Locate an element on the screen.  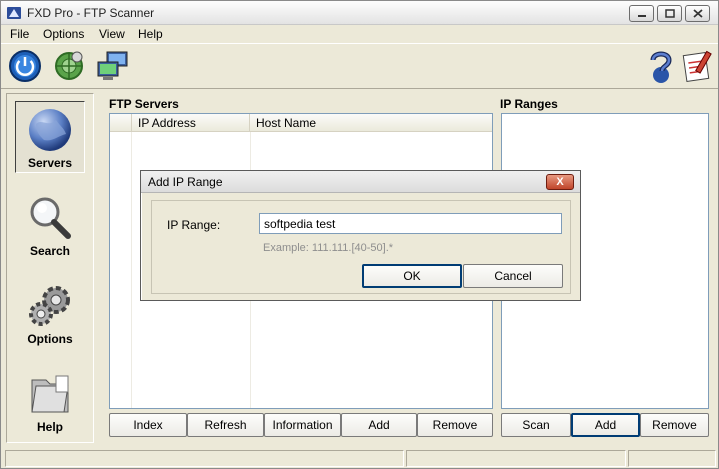
ftp-servers-title: FTP Servers is located at coordinates (144, 104).